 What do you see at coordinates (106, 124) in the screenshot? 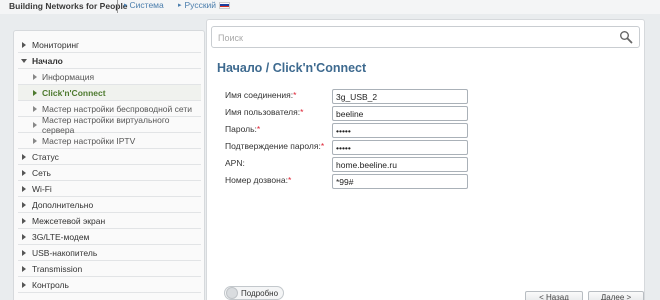
I see `sidebar-item-label: Мастер настройки виртуального сервера` at bounding box center [106, 124].